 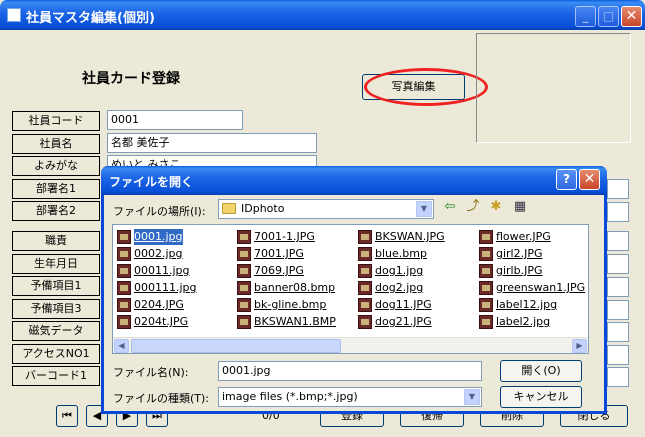 What do you see at coordinates (589, 179) in the screenshot?
I see `dialog-close-button: ✕` at bounding box center [589, 179].